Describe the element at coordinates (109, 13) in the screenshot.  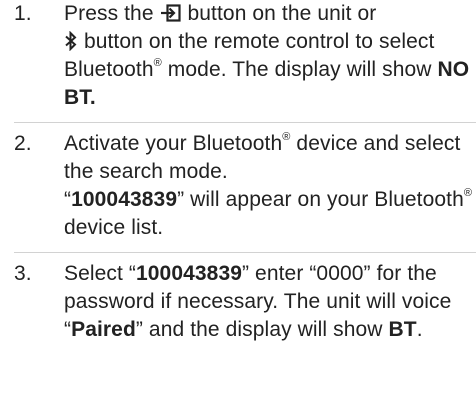
I see `step-text: Press the` at that location.